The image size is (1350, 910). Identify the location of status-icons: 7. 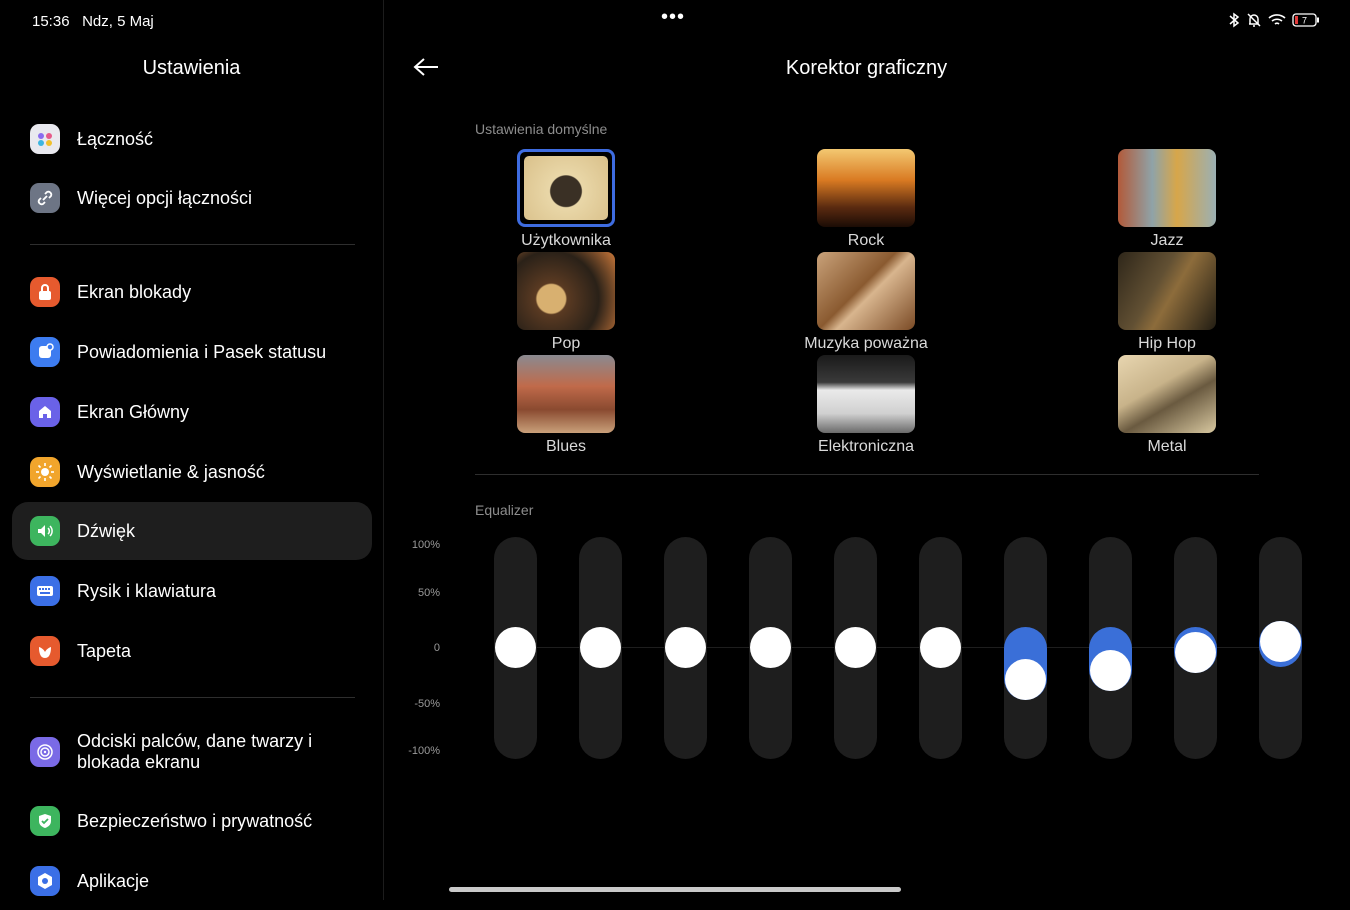
(1274, 20).